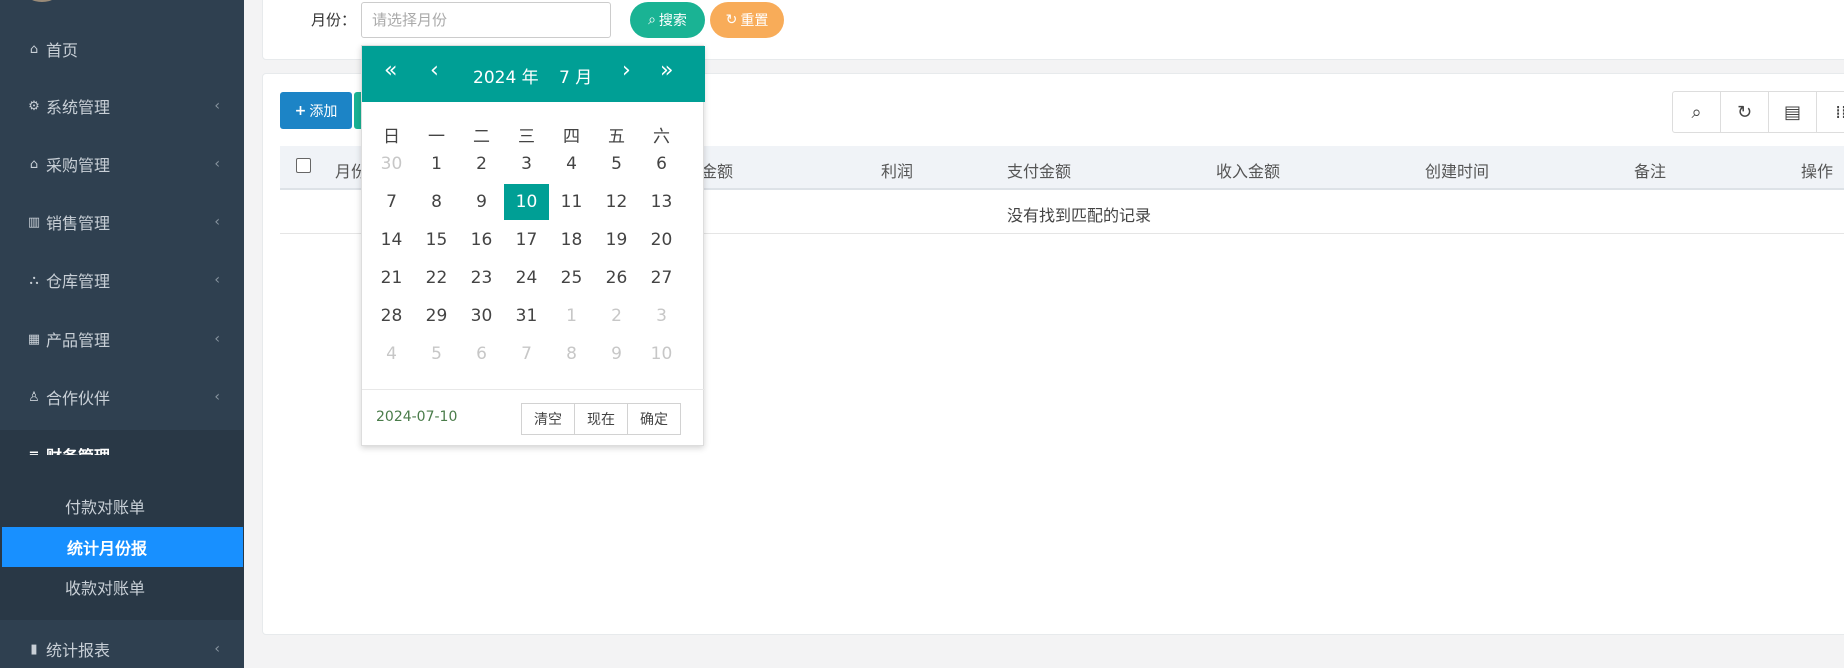 The image size is (1844, 668). I want to click on calendar-day: 23, so click(481, 278).